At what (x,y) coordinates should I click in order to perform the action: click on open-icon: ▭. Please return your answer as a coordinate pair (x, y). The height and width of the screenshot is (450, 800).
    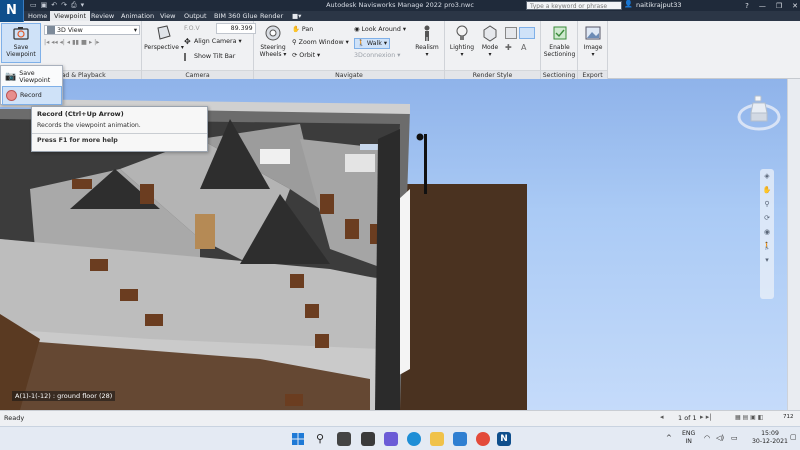
    Looking at the image, I should click on (33, 5).